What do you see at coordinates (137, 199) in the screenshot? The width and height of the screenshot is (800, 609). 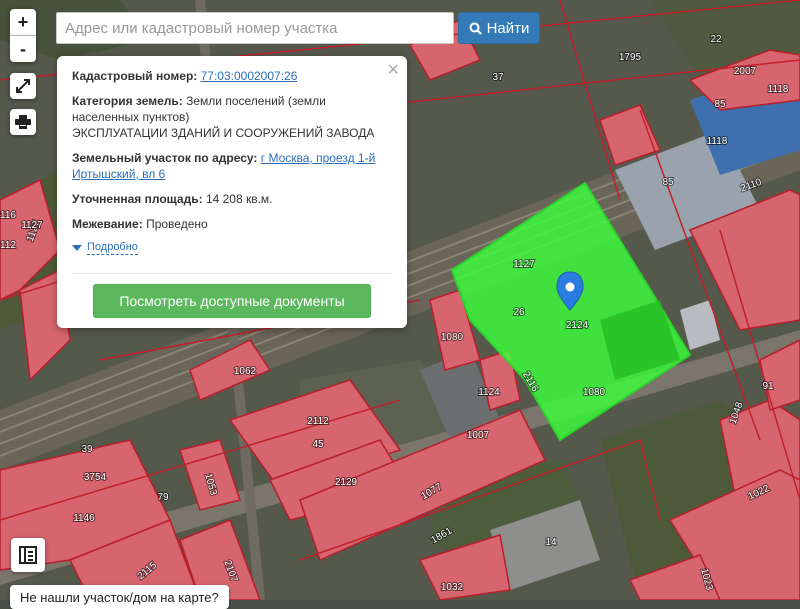 I see `area-label: Уточненная площадь:` at bounding box center [137, 199].